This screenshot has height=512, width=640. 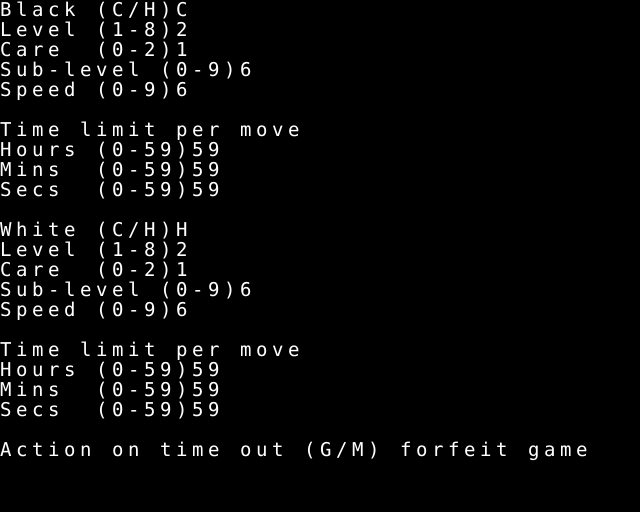 What do you see at coordinates (320, 410) in the screenshot?
I see `white-secs: Secs (0-5 9) 5 9` at bounding box center [320, 410].